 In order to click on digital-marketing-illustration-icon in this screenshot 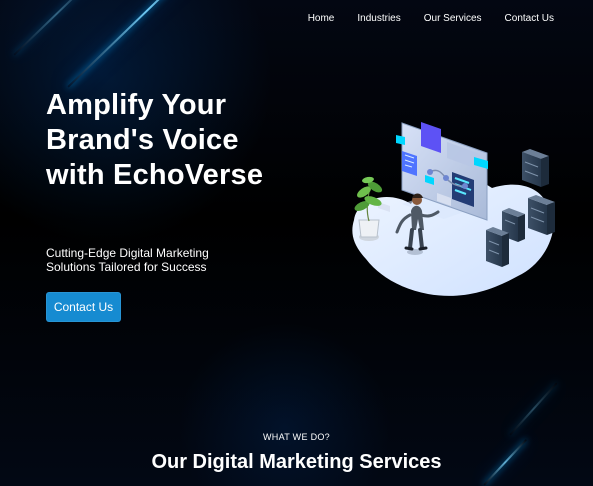, I will do `click(453, 209)`.